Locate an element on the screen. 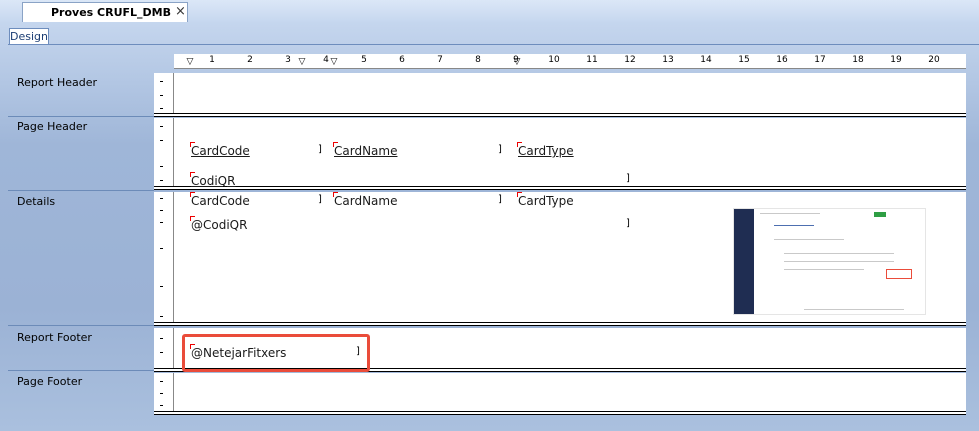  field-cardtype-header: CardType is located at coordinates (545, 150).